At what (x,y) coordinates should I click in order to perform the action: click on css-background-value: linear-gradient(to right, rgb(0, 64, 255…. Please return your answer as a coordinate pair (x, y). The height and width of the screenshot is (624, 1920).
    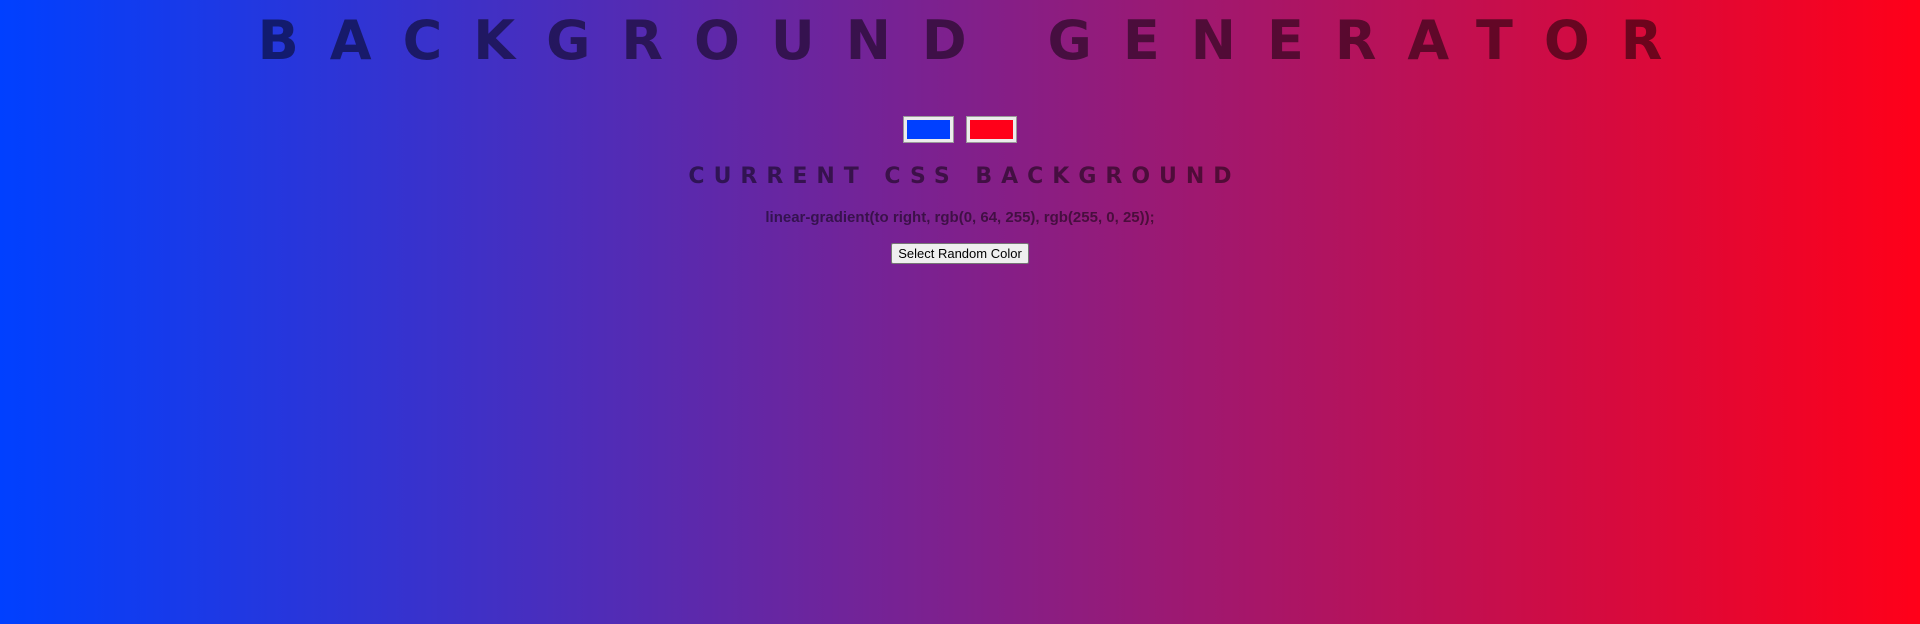
    Looking at the image, I should click on (960, 217).